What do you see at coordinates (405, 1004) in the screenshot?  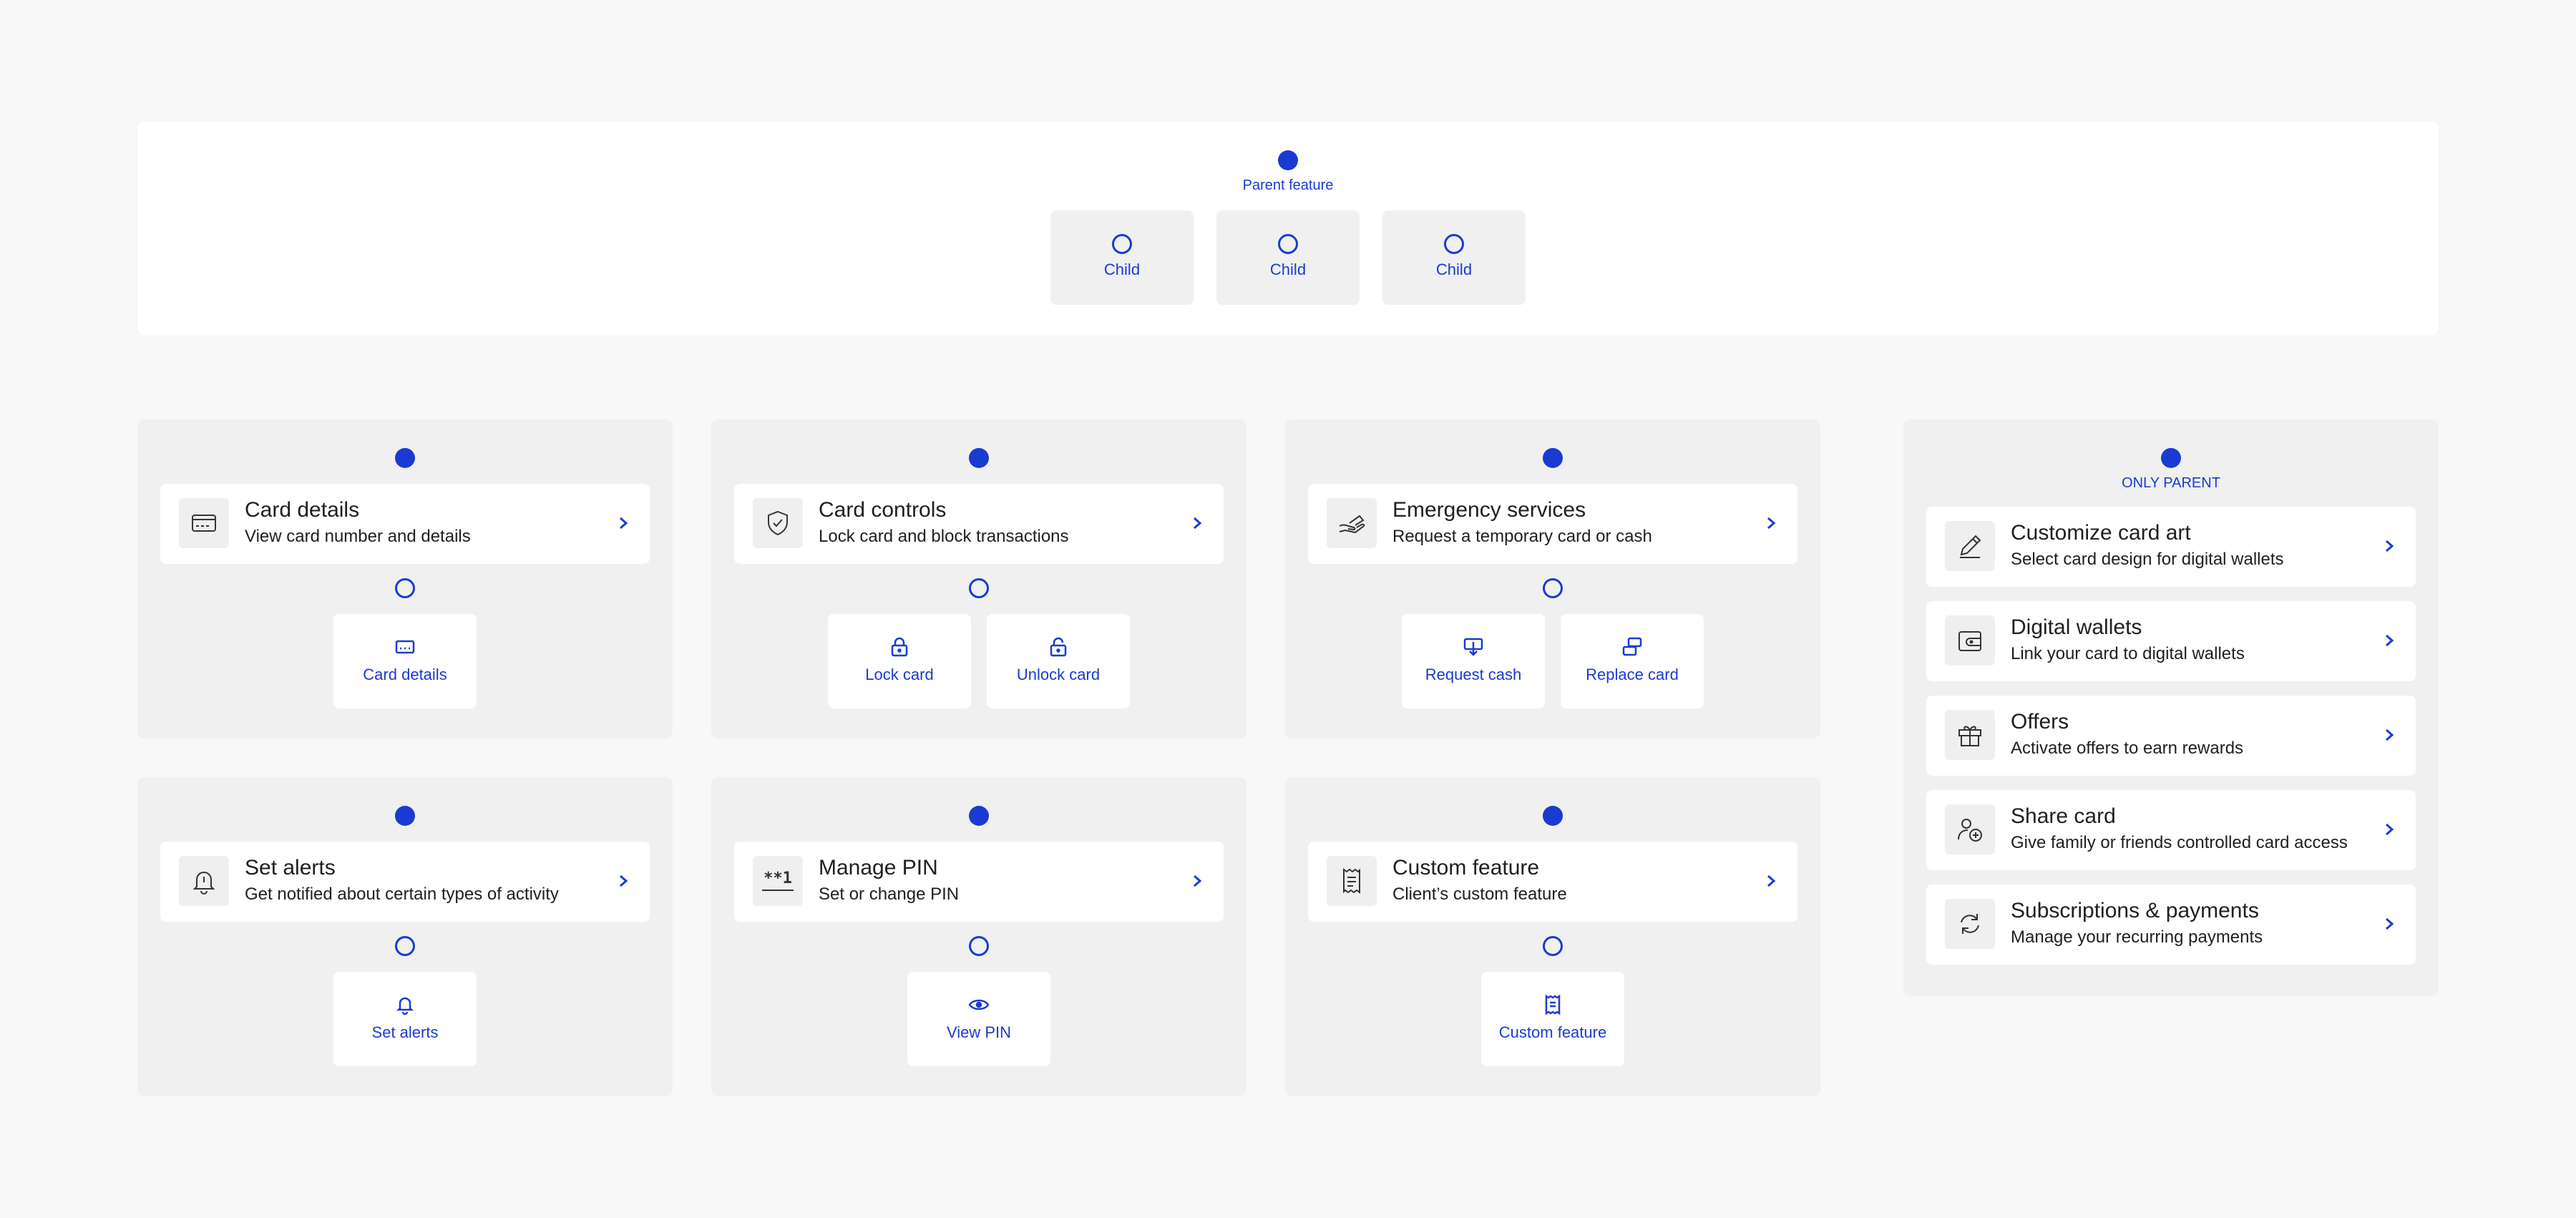 I see `bell-small-icon` at bounding box center [405, 1004].